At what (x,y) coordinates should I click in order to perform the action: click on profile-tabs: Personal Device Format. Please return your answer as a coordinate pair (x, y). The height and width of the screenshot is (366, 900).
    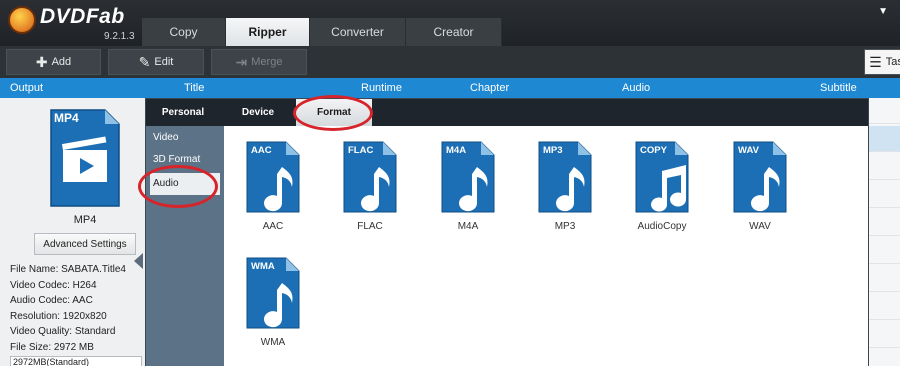
    Looking at the image, I should click on (507, 112).